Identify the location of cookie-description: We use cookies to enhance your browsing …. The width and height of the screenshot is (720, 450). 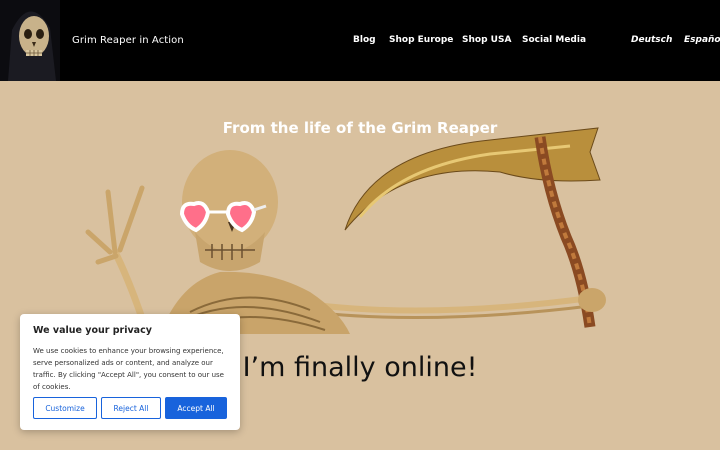
(128, 369).